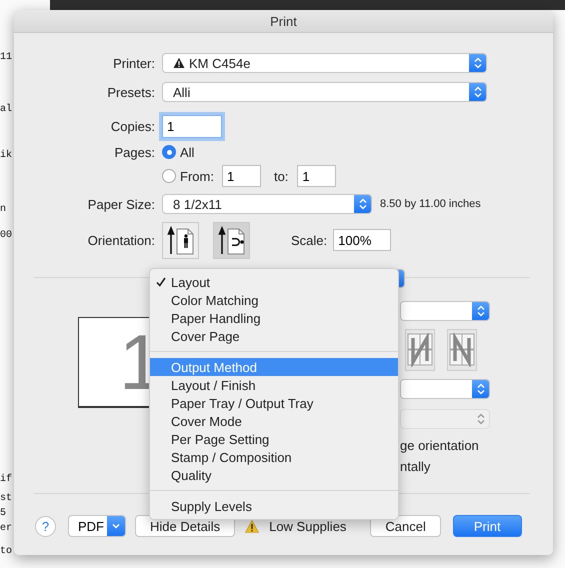 The image size is (565, 568). I want to click on presets-label: Presets:, so click(130, 92).